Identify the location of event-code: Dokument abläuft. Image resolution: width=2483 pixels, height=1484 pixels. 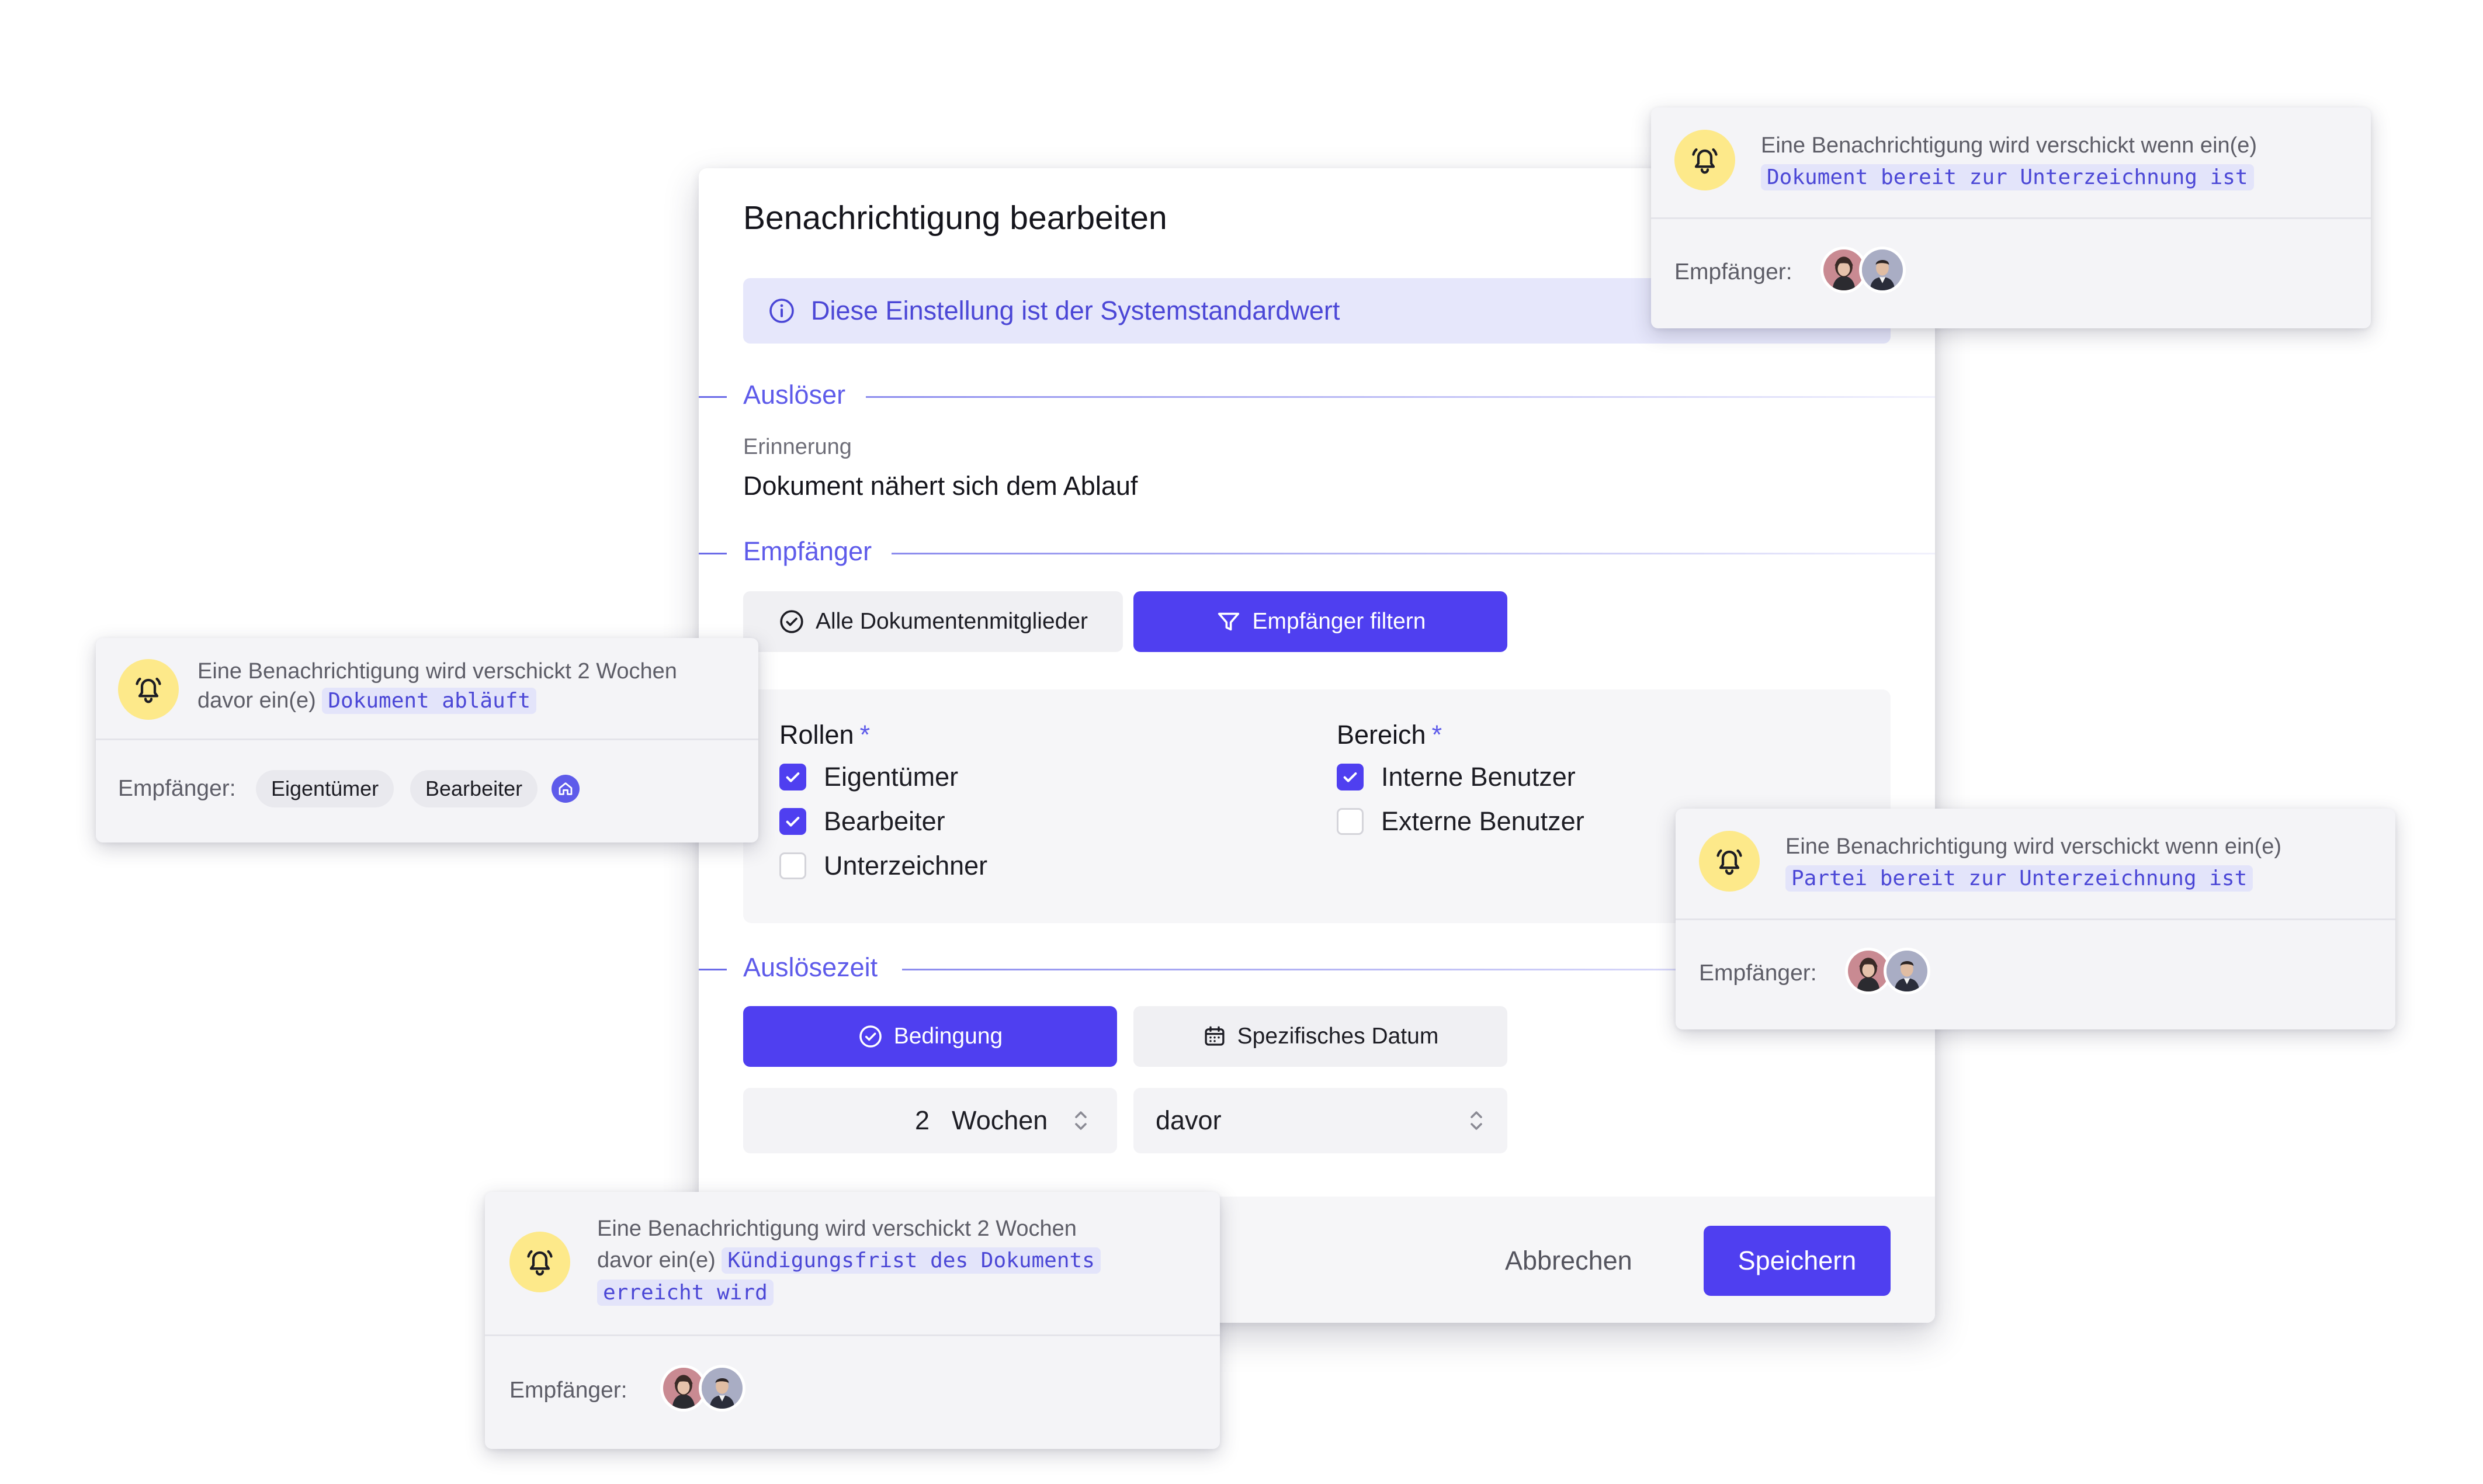
(429, 701).